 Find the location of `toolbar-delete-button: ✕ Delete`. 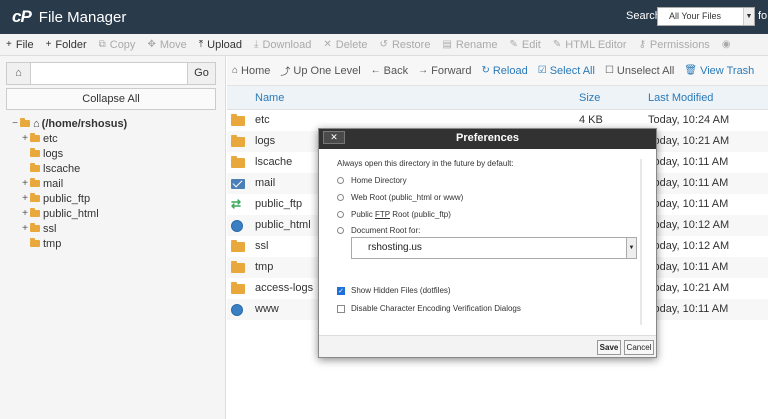

toolbar-delete-button: ✕ Delete is located at coordinates (345, 45).